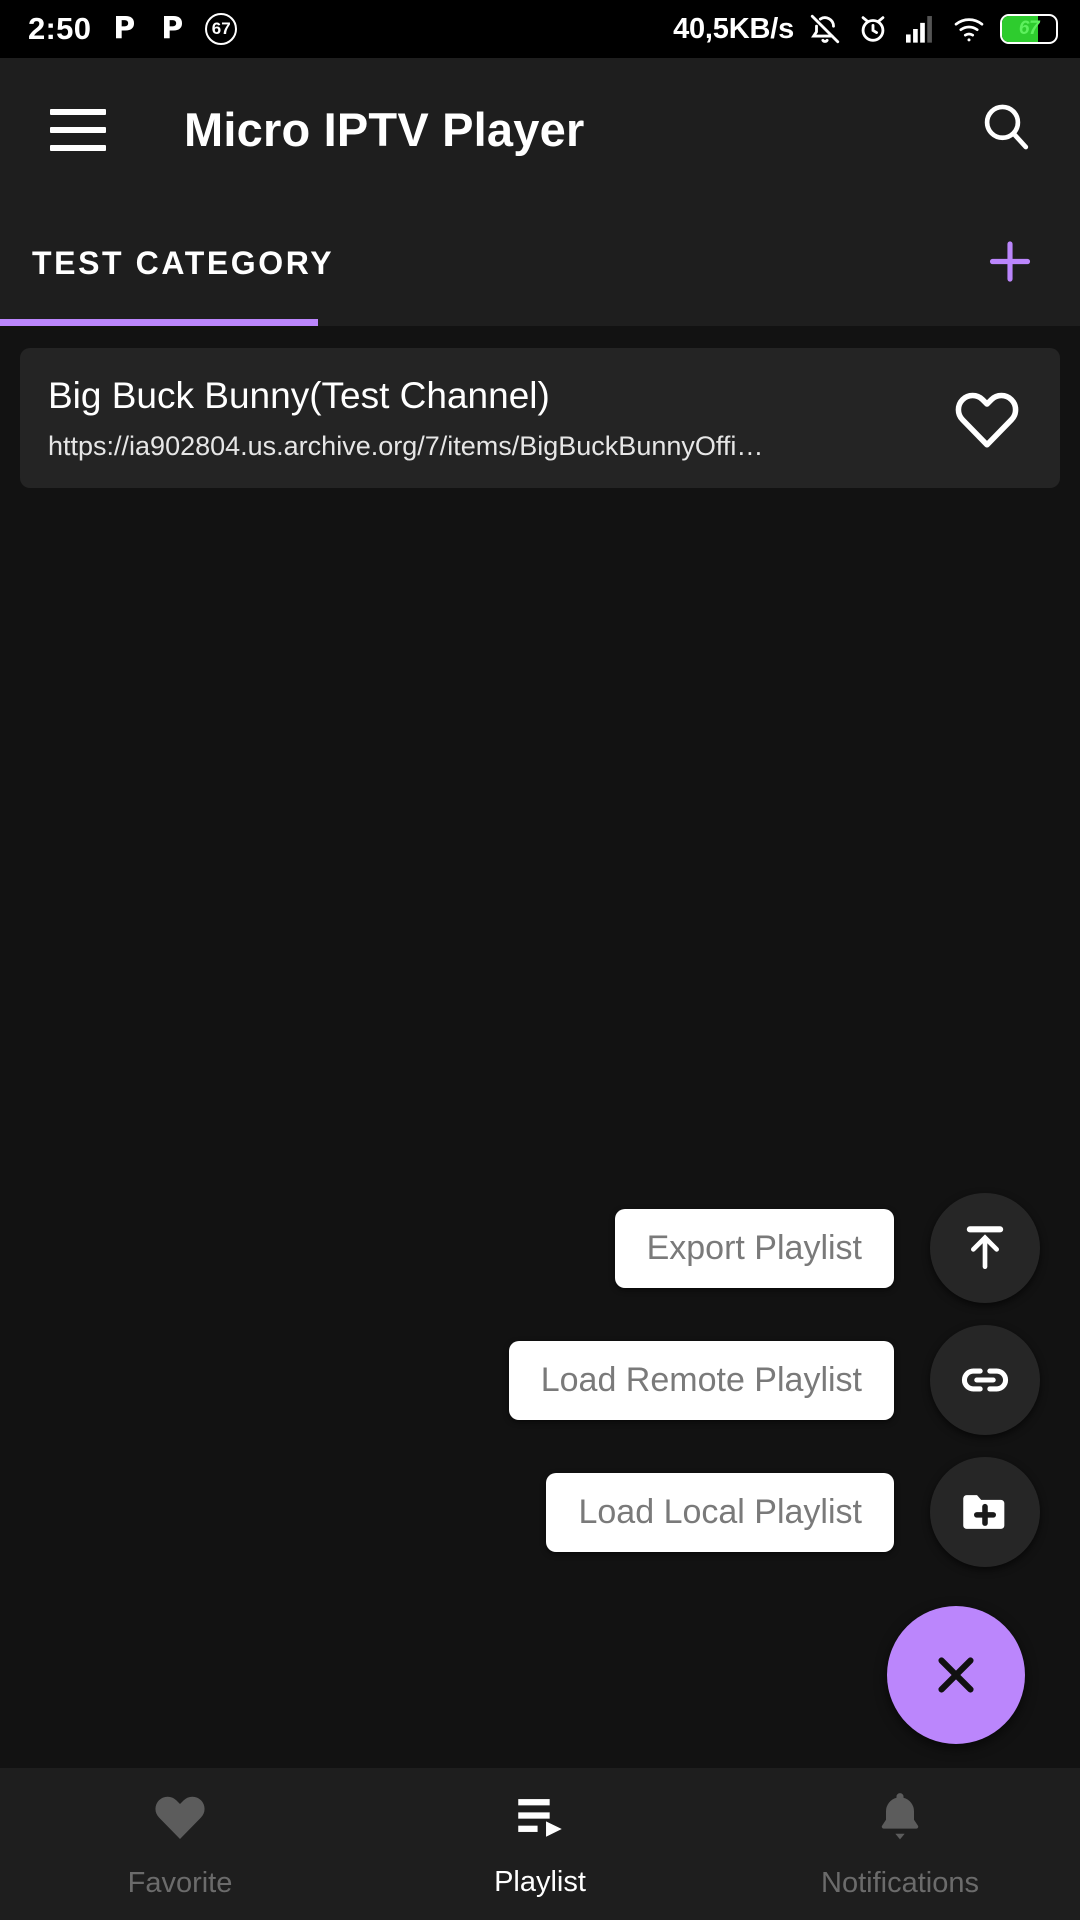  What do you see at coordinates (540, 29) in the screenshot?
I see `status-bar: 2:50 P P 67 40,5KB/s 67` at bounding box center [540, 29].